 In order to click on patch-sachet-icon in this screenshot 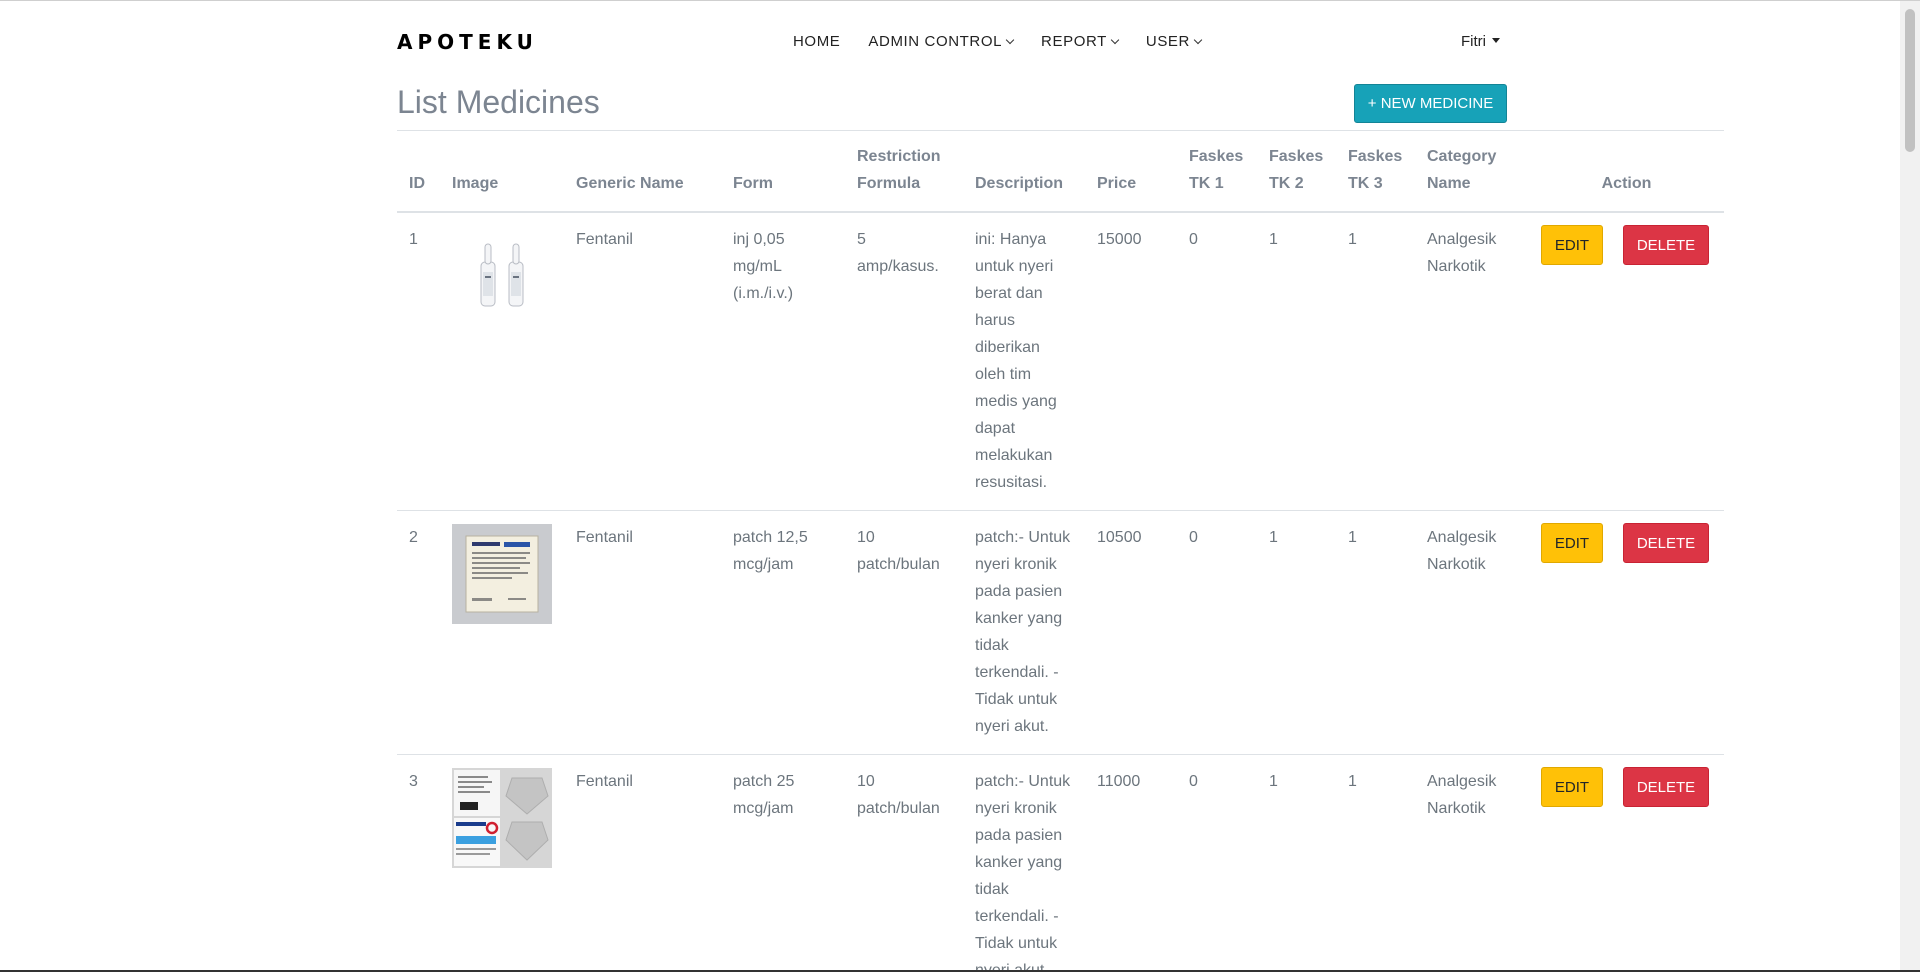, I will do `click(502, 574)`.